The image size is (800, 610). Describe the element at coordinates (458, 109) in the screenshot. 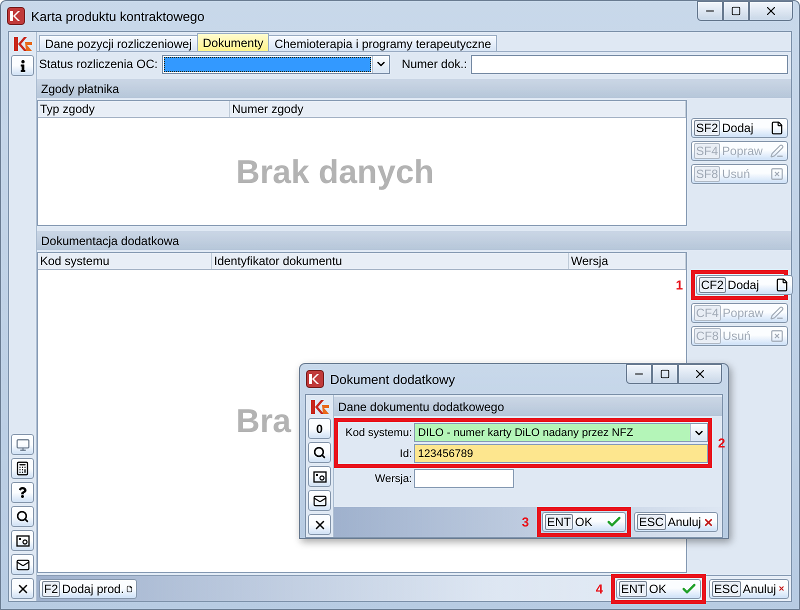

I see `column-header: Numer zgody` at that location.